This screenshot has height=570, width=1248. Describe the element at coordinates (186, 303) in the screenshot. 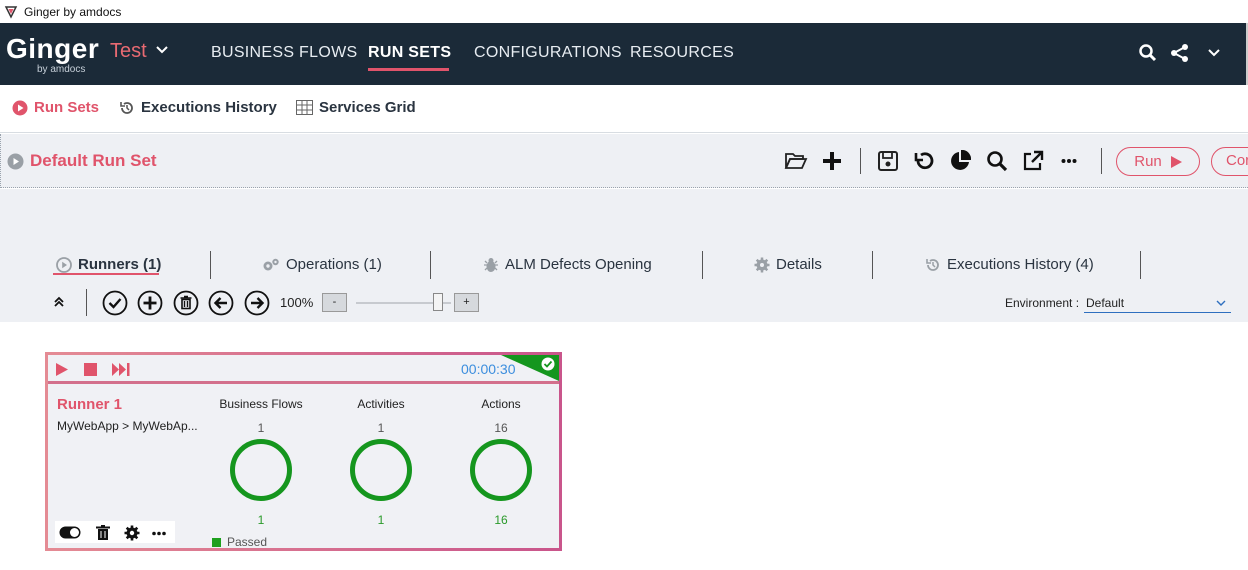

I see `delete-circle-icon` at that location.